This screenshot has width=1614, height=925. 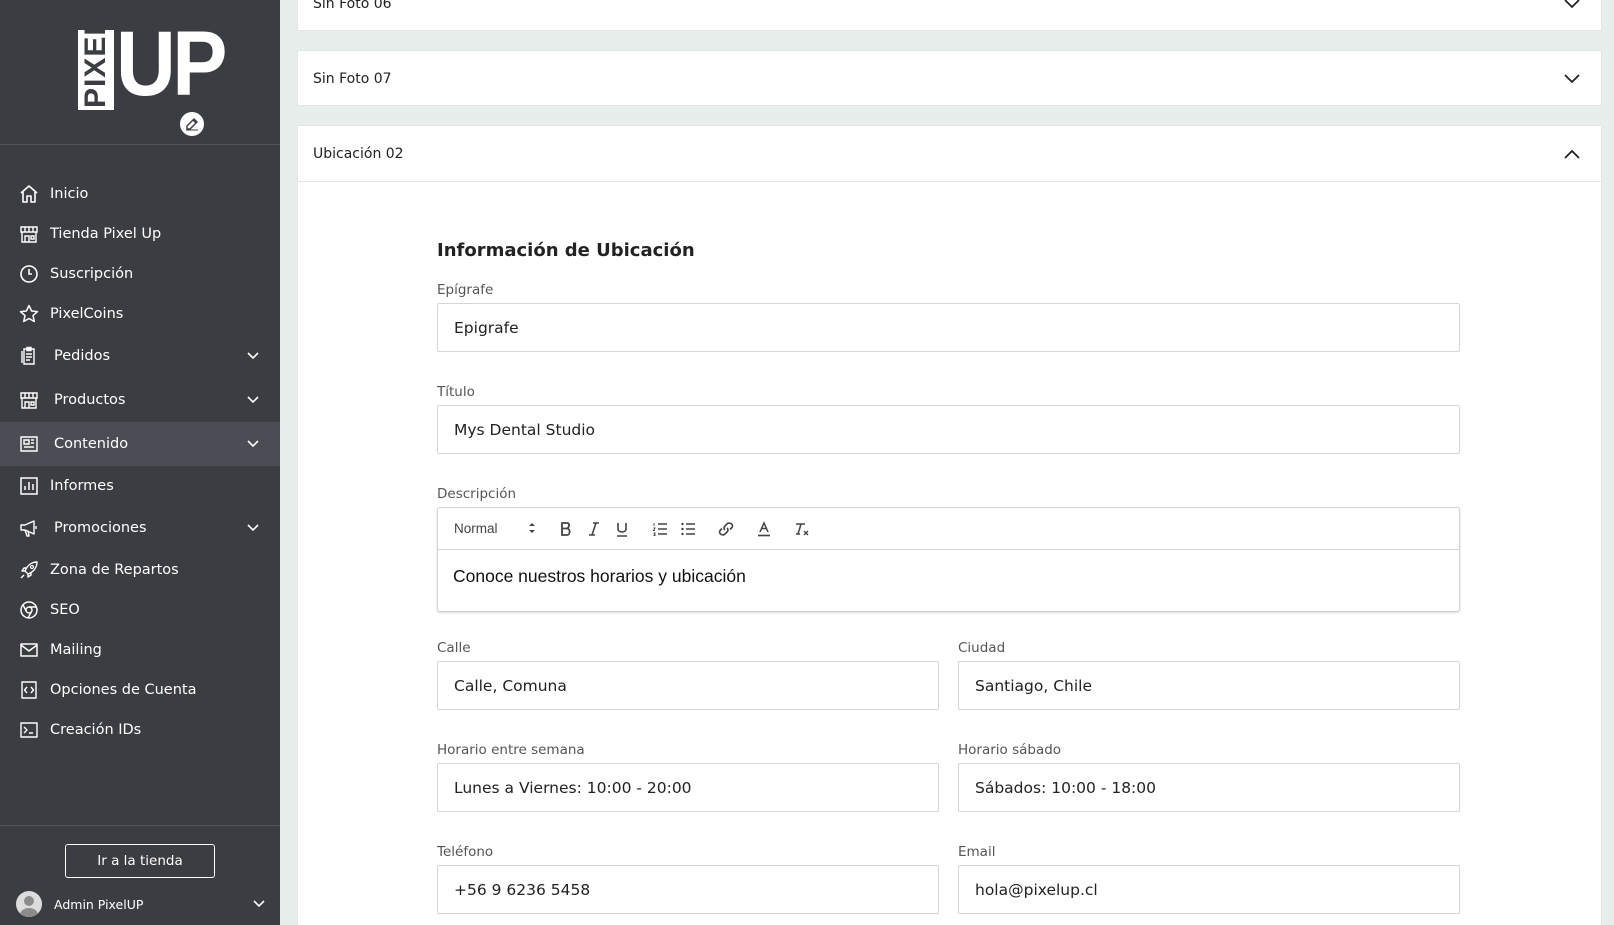 What do you see at coordinates (141, 904) in the screenshot?
I see `user-menu: Admin PixelUP` at bounding box center [141, 904].